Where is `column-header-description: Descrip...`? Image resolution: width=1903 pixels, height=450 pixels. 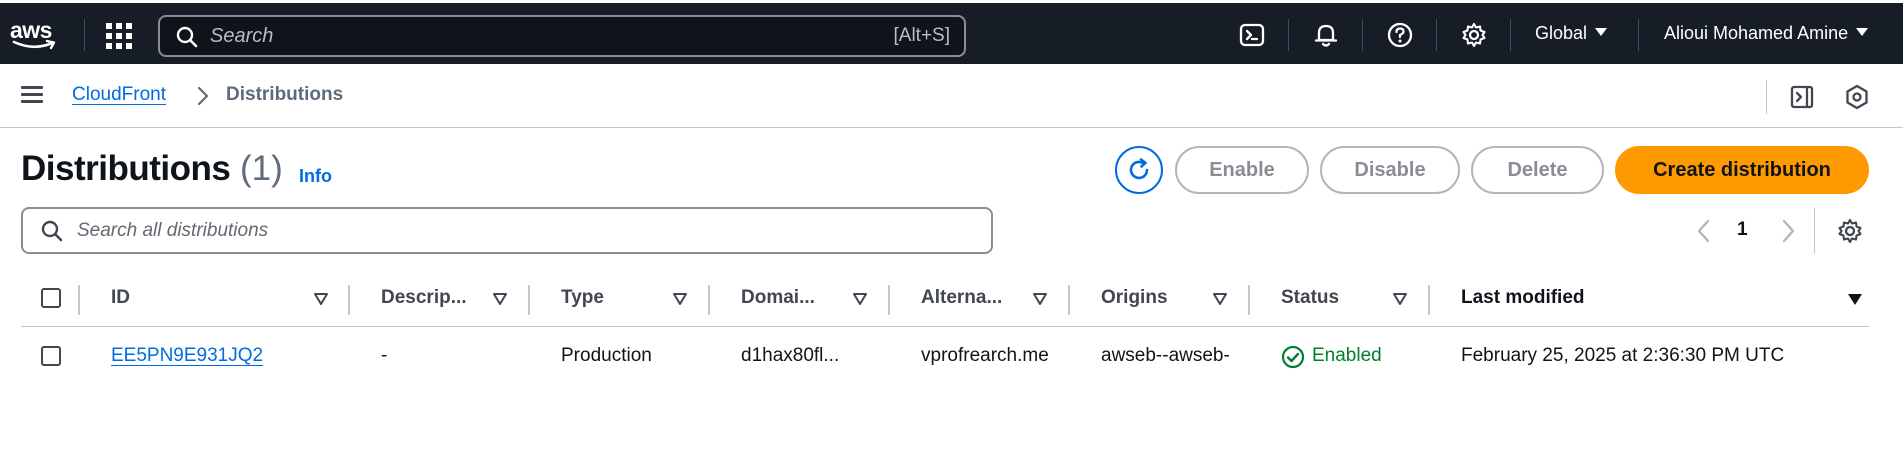 column-header-description: Descrip... is located at coordinates (424, 298).